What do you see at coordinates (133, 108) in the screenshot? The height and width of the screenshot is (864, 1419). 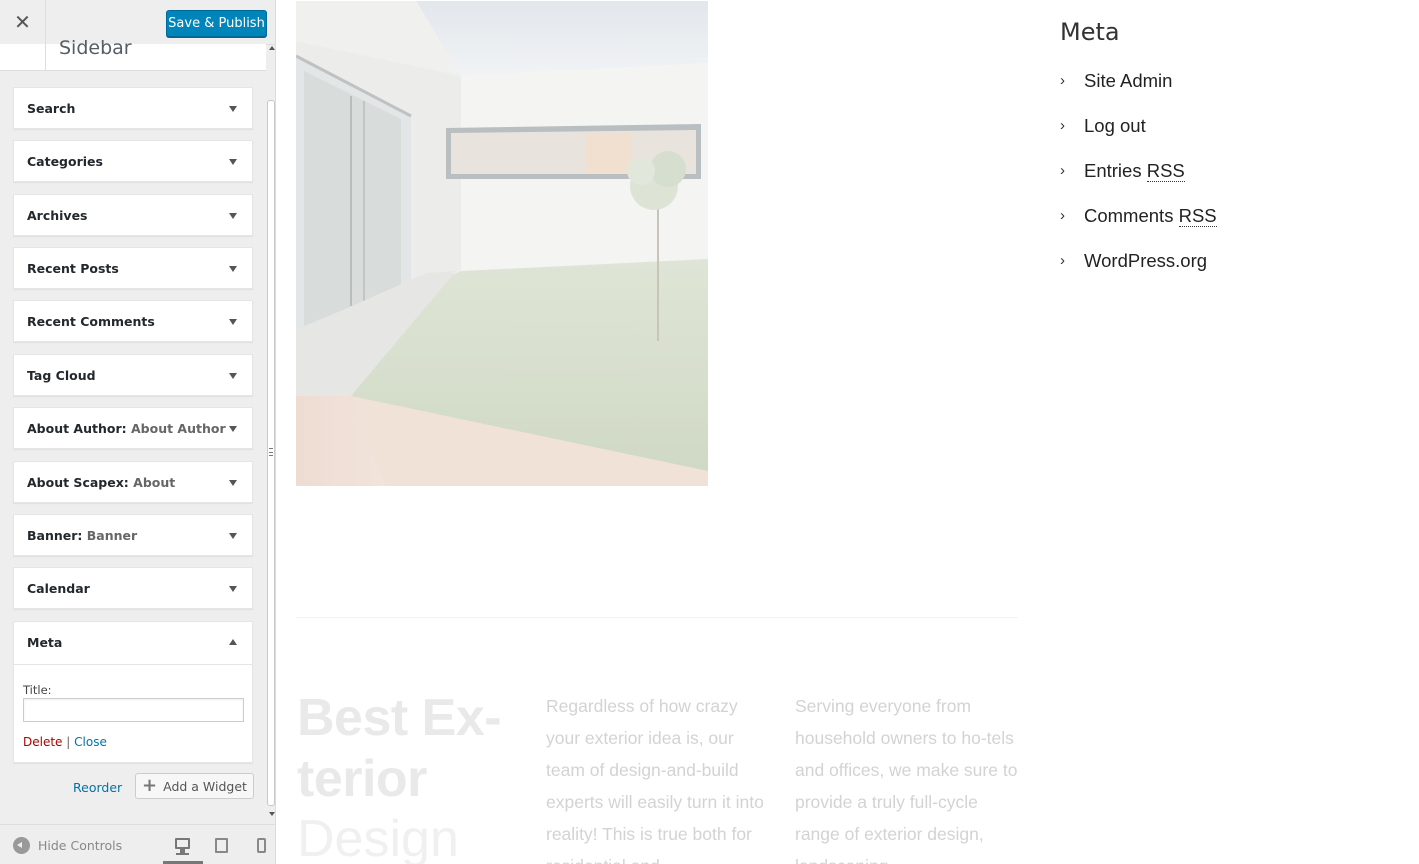 I see `widget-search: Search` at bounding box center [133, 108].